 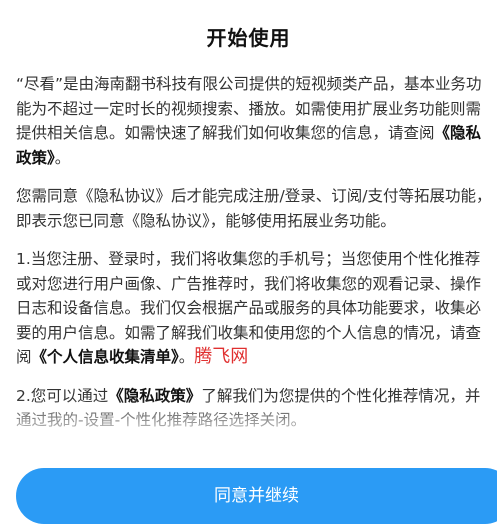 I want to click on content-fade-overlay, so click(x=248, y=422).